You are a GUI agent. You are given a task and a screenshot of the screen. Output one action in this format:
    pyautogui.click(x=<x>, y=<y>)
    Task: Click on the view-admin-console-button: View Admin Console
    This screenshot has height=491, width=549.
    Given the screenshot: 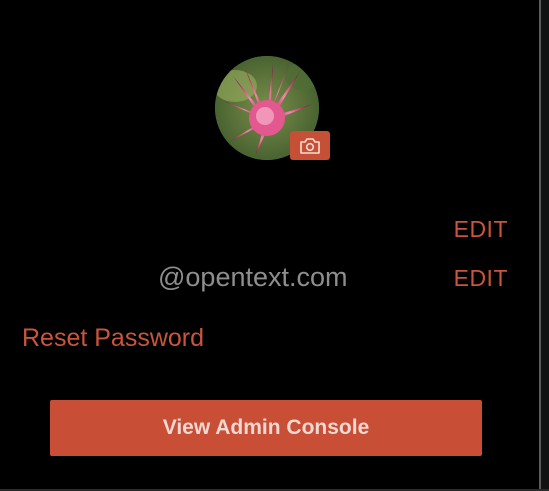 What is the action you would take?
    pyautogui.click(x=266, y=428)
    